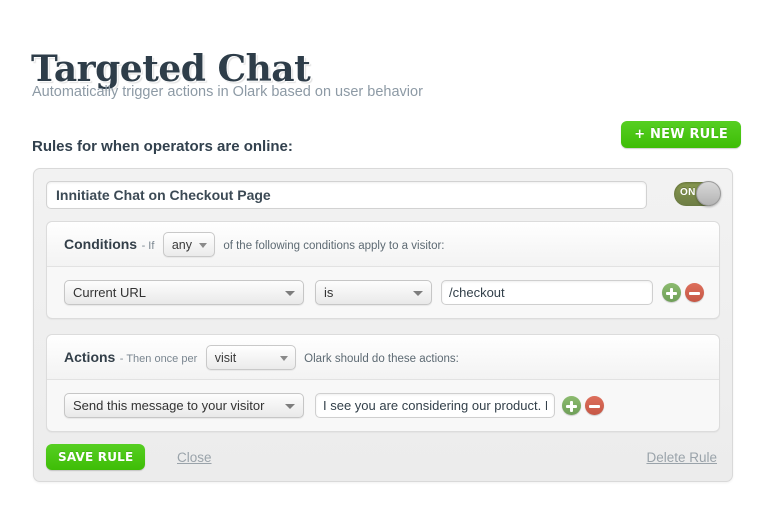 The height and width of the screenshot is (520, 776). I want to click on conditions-match-select: any, so click(188, 245).